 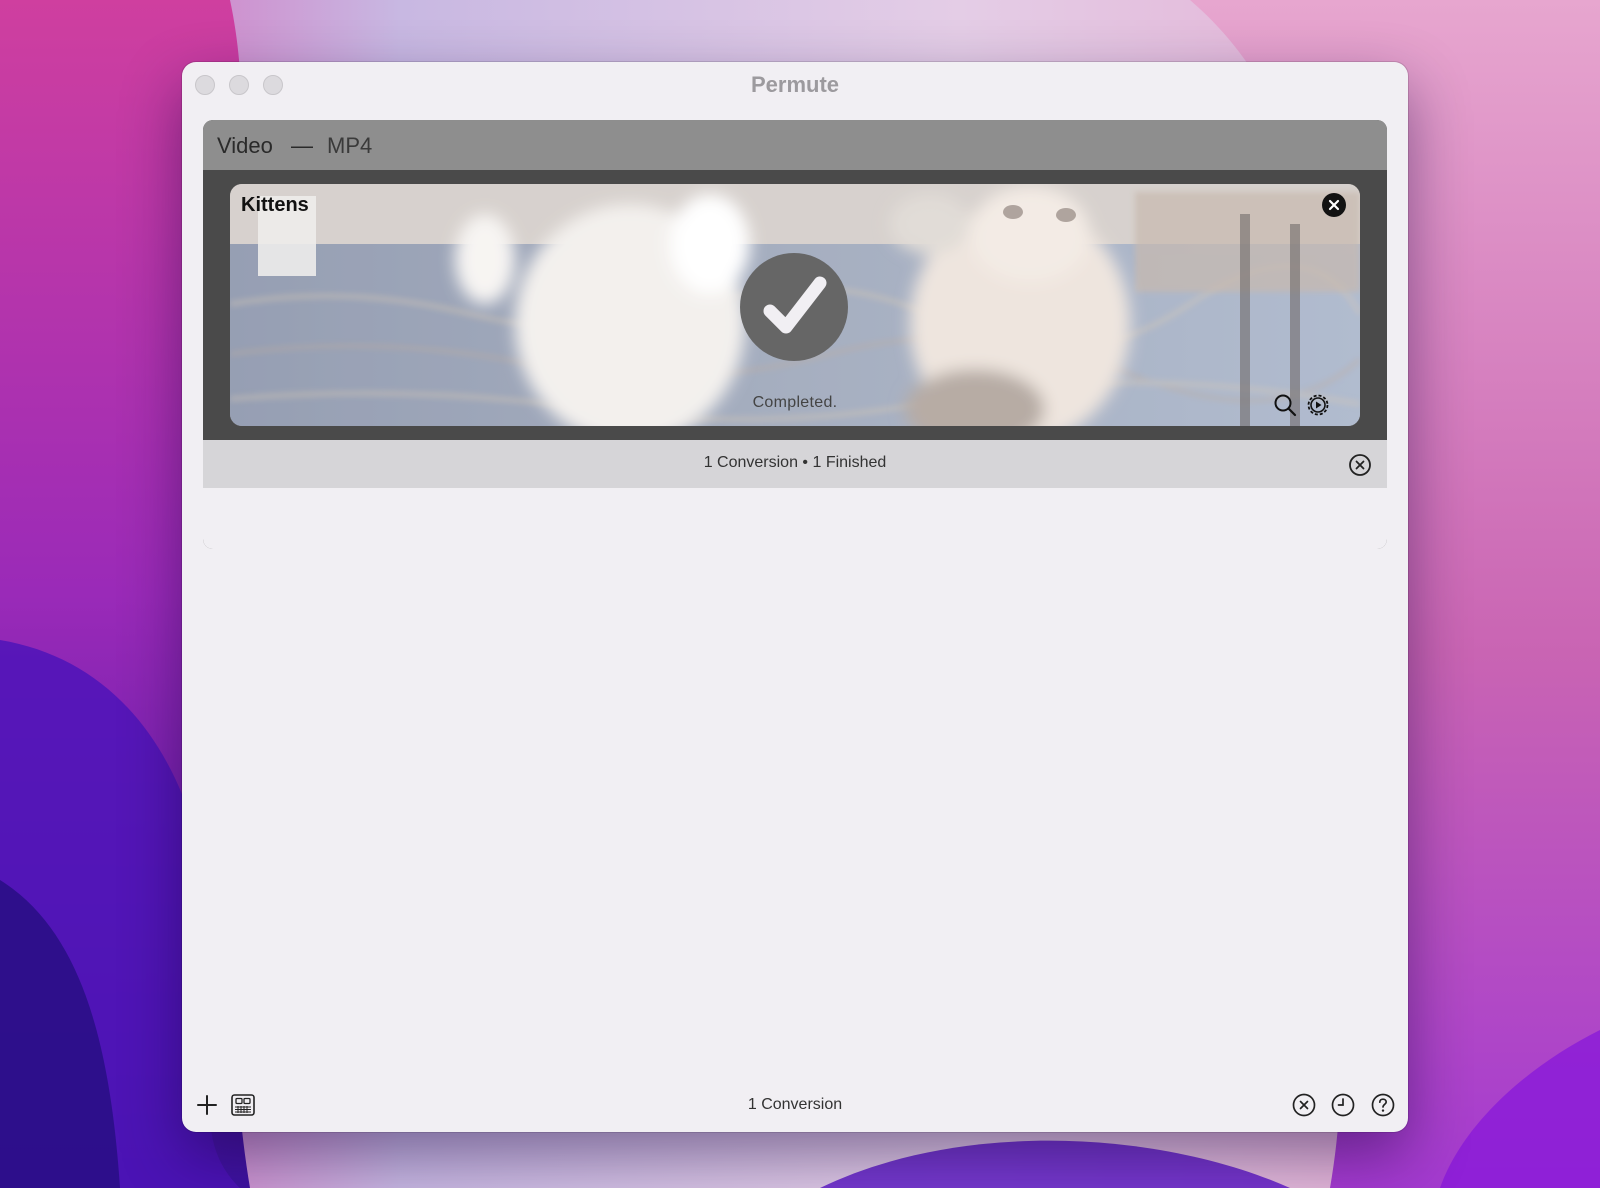 I want to click on reveal-in-finder-button, so click(x=1285, y=405).